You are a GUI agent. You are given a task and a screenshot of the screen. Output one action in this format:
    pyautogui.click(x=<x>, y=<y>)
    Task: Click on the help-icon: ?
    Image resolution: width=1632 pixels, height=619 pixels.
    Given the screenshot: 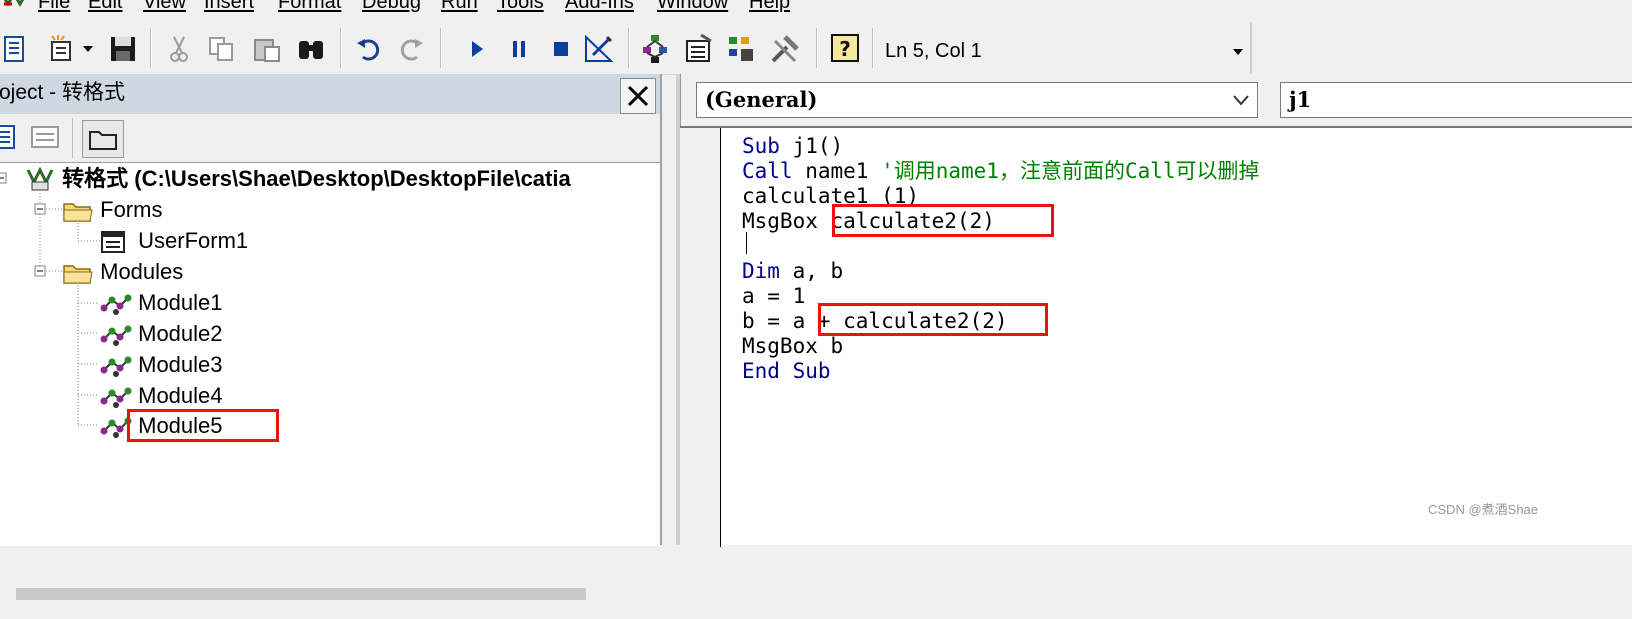 What is the action you would take?
    pyautogui.click(x=845, y=49)
    